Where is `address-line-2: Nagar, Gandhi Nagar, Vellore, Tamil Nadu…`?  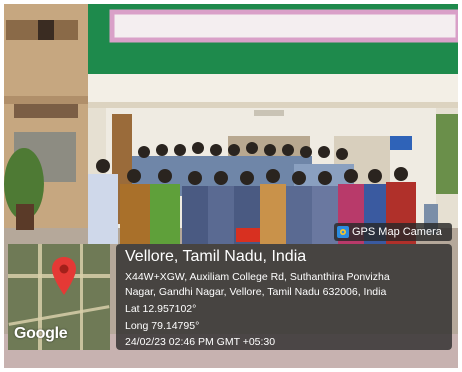
address-line-2: Nagar, Gandhi Nagar, Vellore, Tamil Nadu… is located at coordinates (256, 292).